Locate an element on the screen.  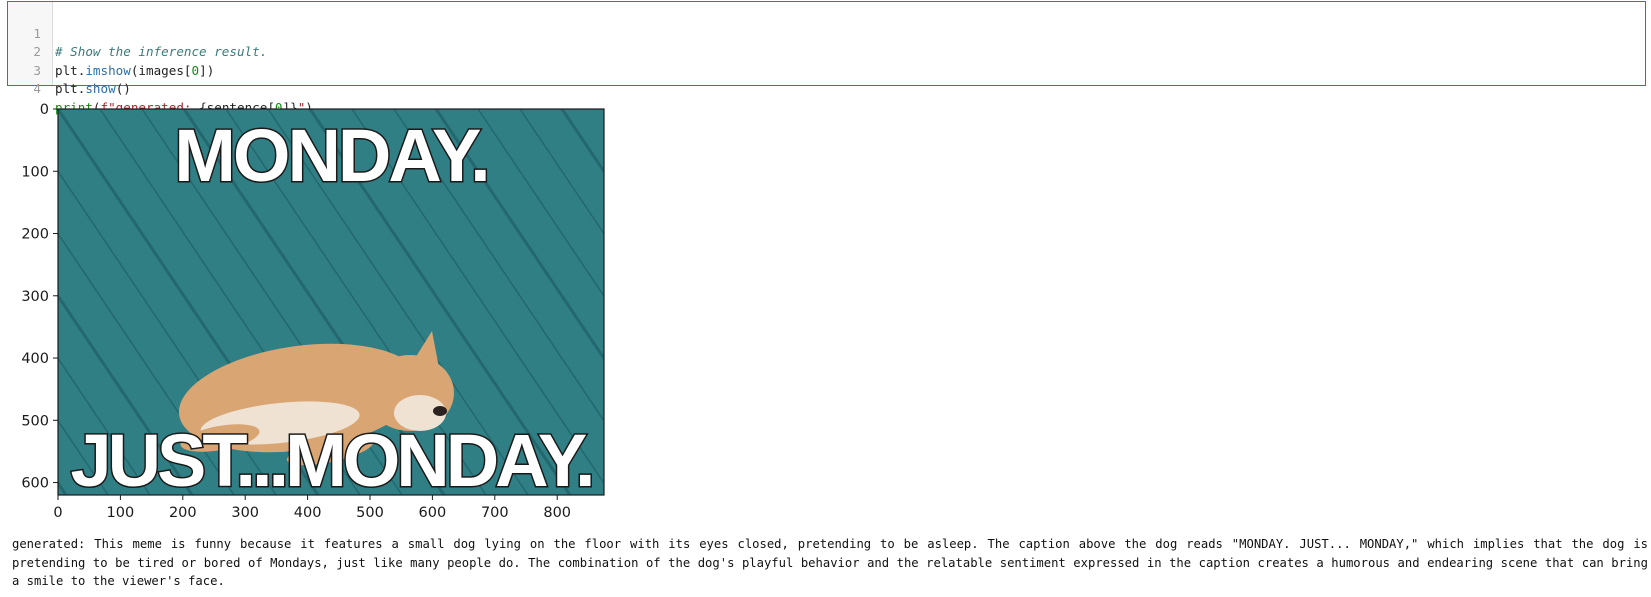
meme-bottom-caption: JUST...MONDAY. is located at coordinates (330, 460).